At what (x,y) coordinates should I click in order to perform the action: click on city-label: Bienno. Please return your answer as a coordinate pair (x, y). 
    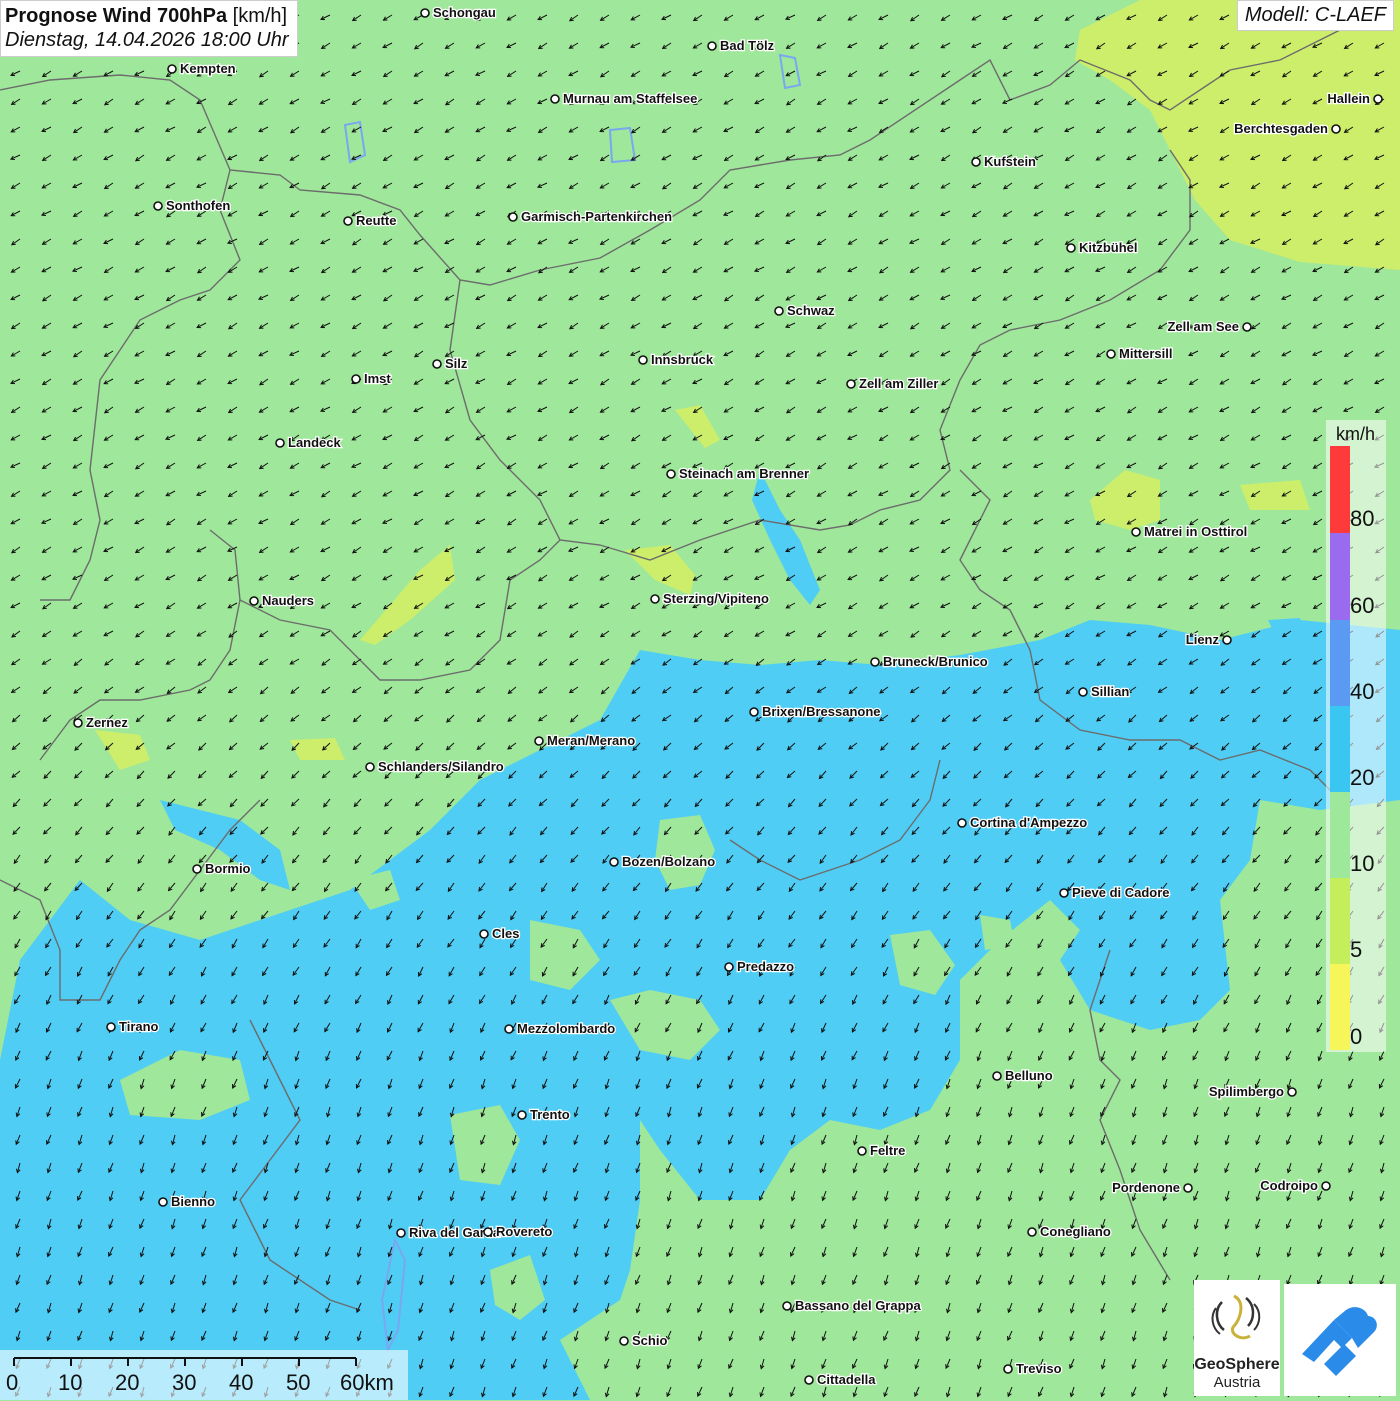
    Looking at the image, I should click on (193, 1201).